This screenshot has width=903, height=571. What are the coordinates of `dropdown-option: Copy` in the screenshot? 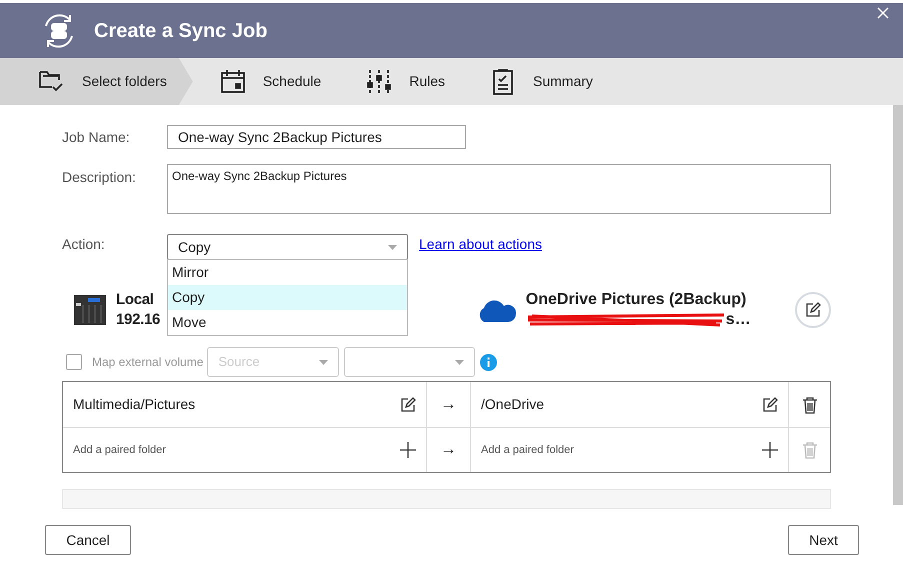 It's located at (287, 297).